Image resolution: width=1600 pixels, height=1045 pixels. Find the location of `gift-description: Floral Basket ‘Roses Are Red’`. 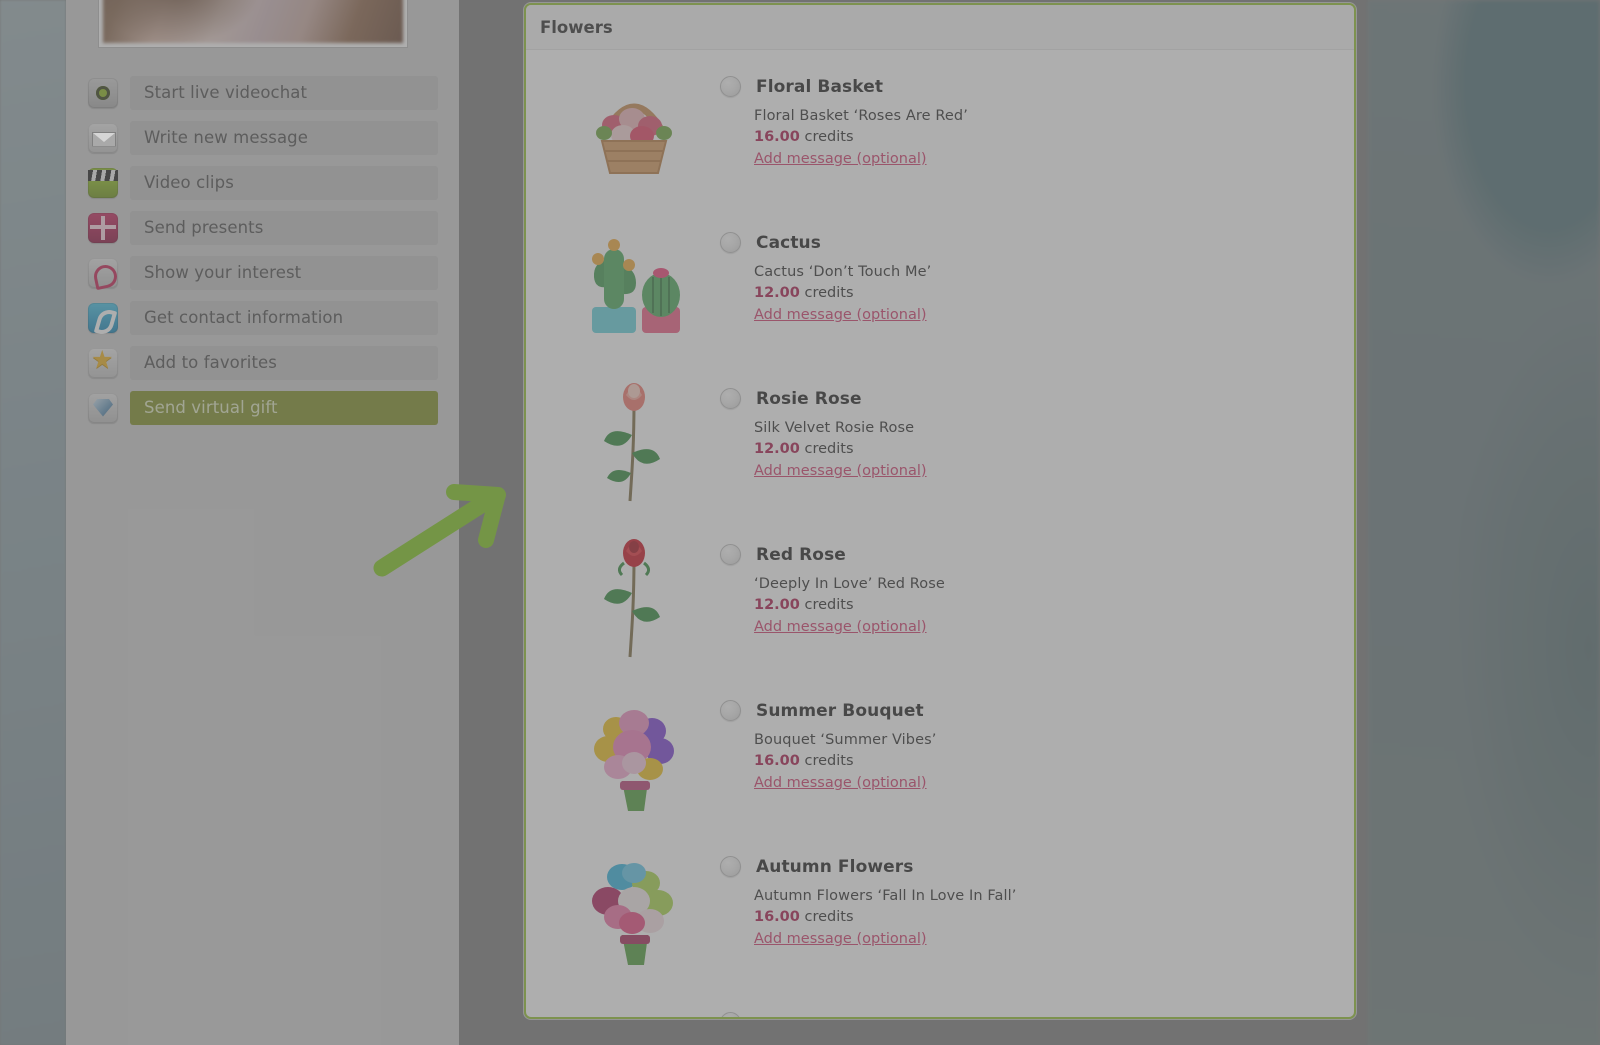

gift-description: Floral Basket ‘Roses Are Red’ is located at coordinates (861, 116).